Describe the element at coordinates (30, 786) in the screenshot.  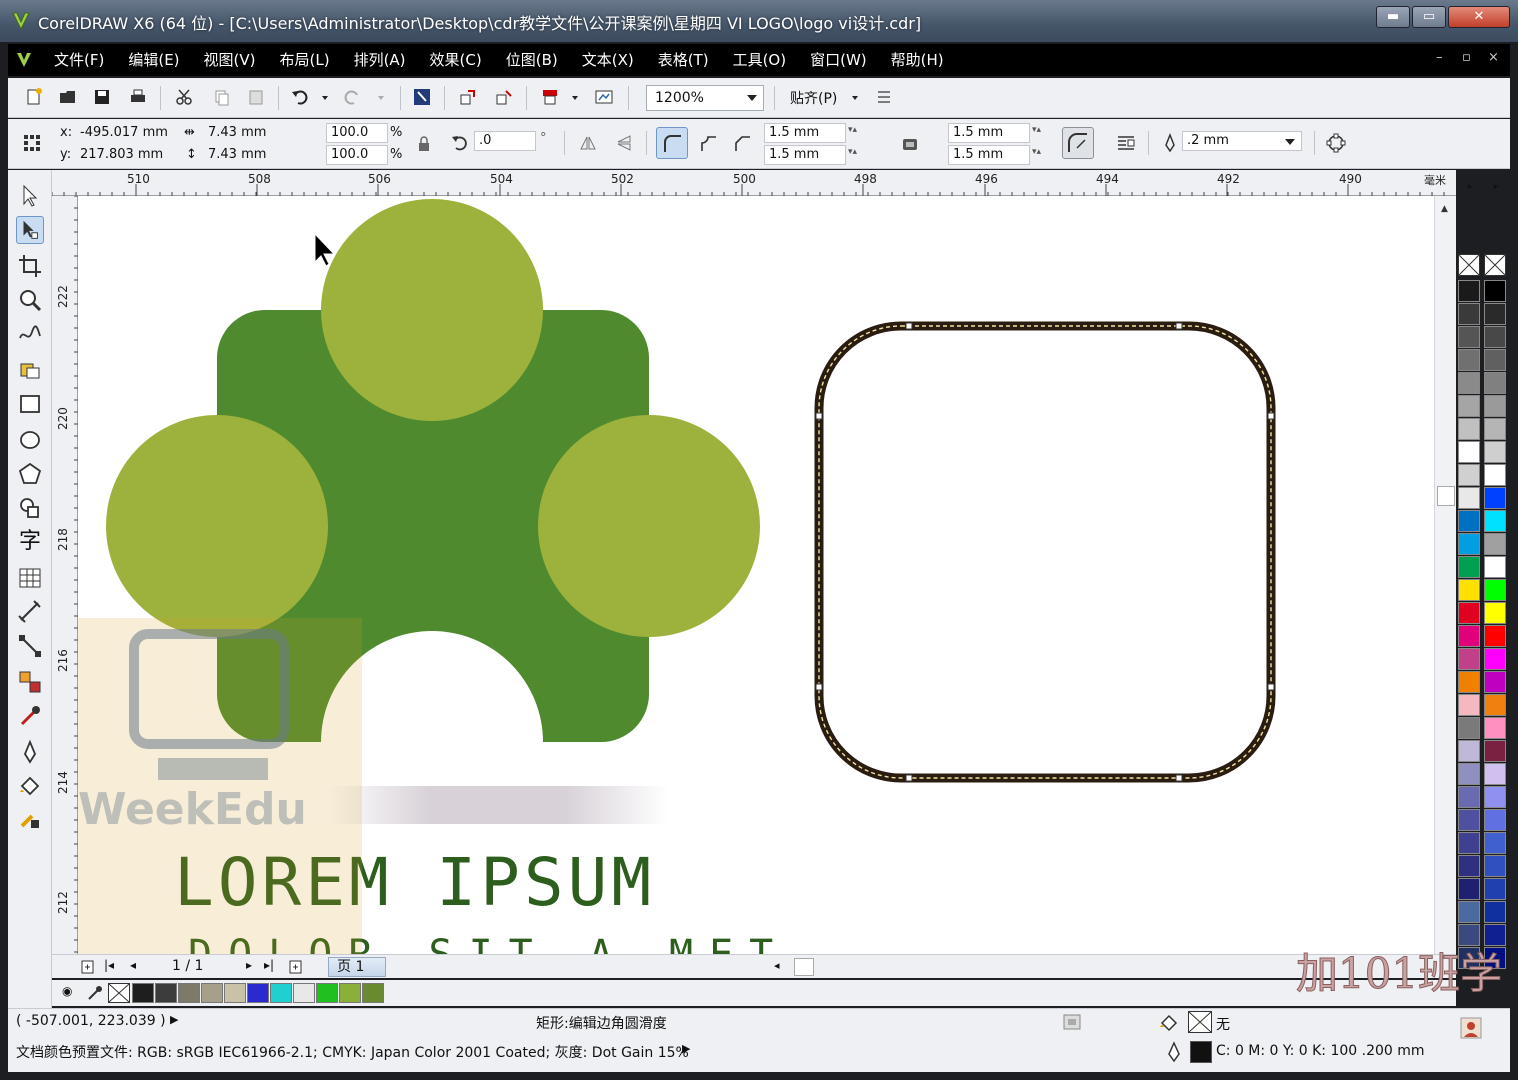
I see `fill-tool-icon` at that location.